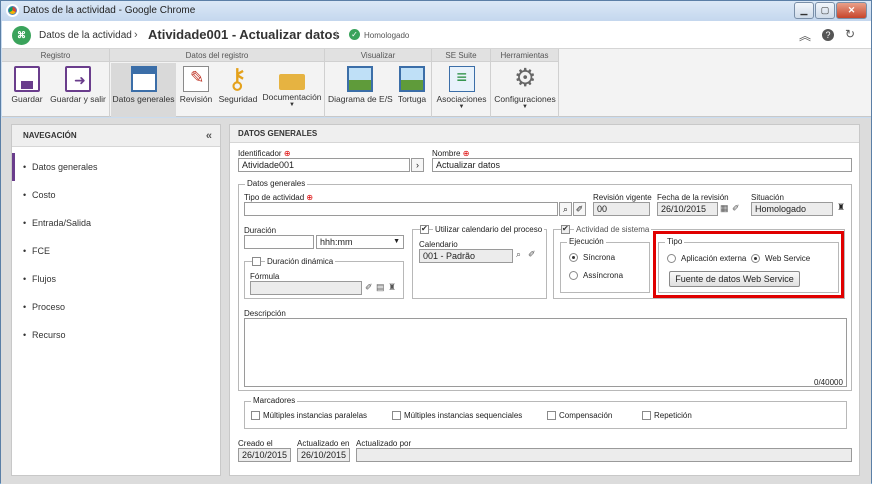 This screenshot has width=872, height=484. What do you see at coordinates (850, 34) in the screenshot?
I see `refresh-icon: ↻` at bounding box center [850, 34].